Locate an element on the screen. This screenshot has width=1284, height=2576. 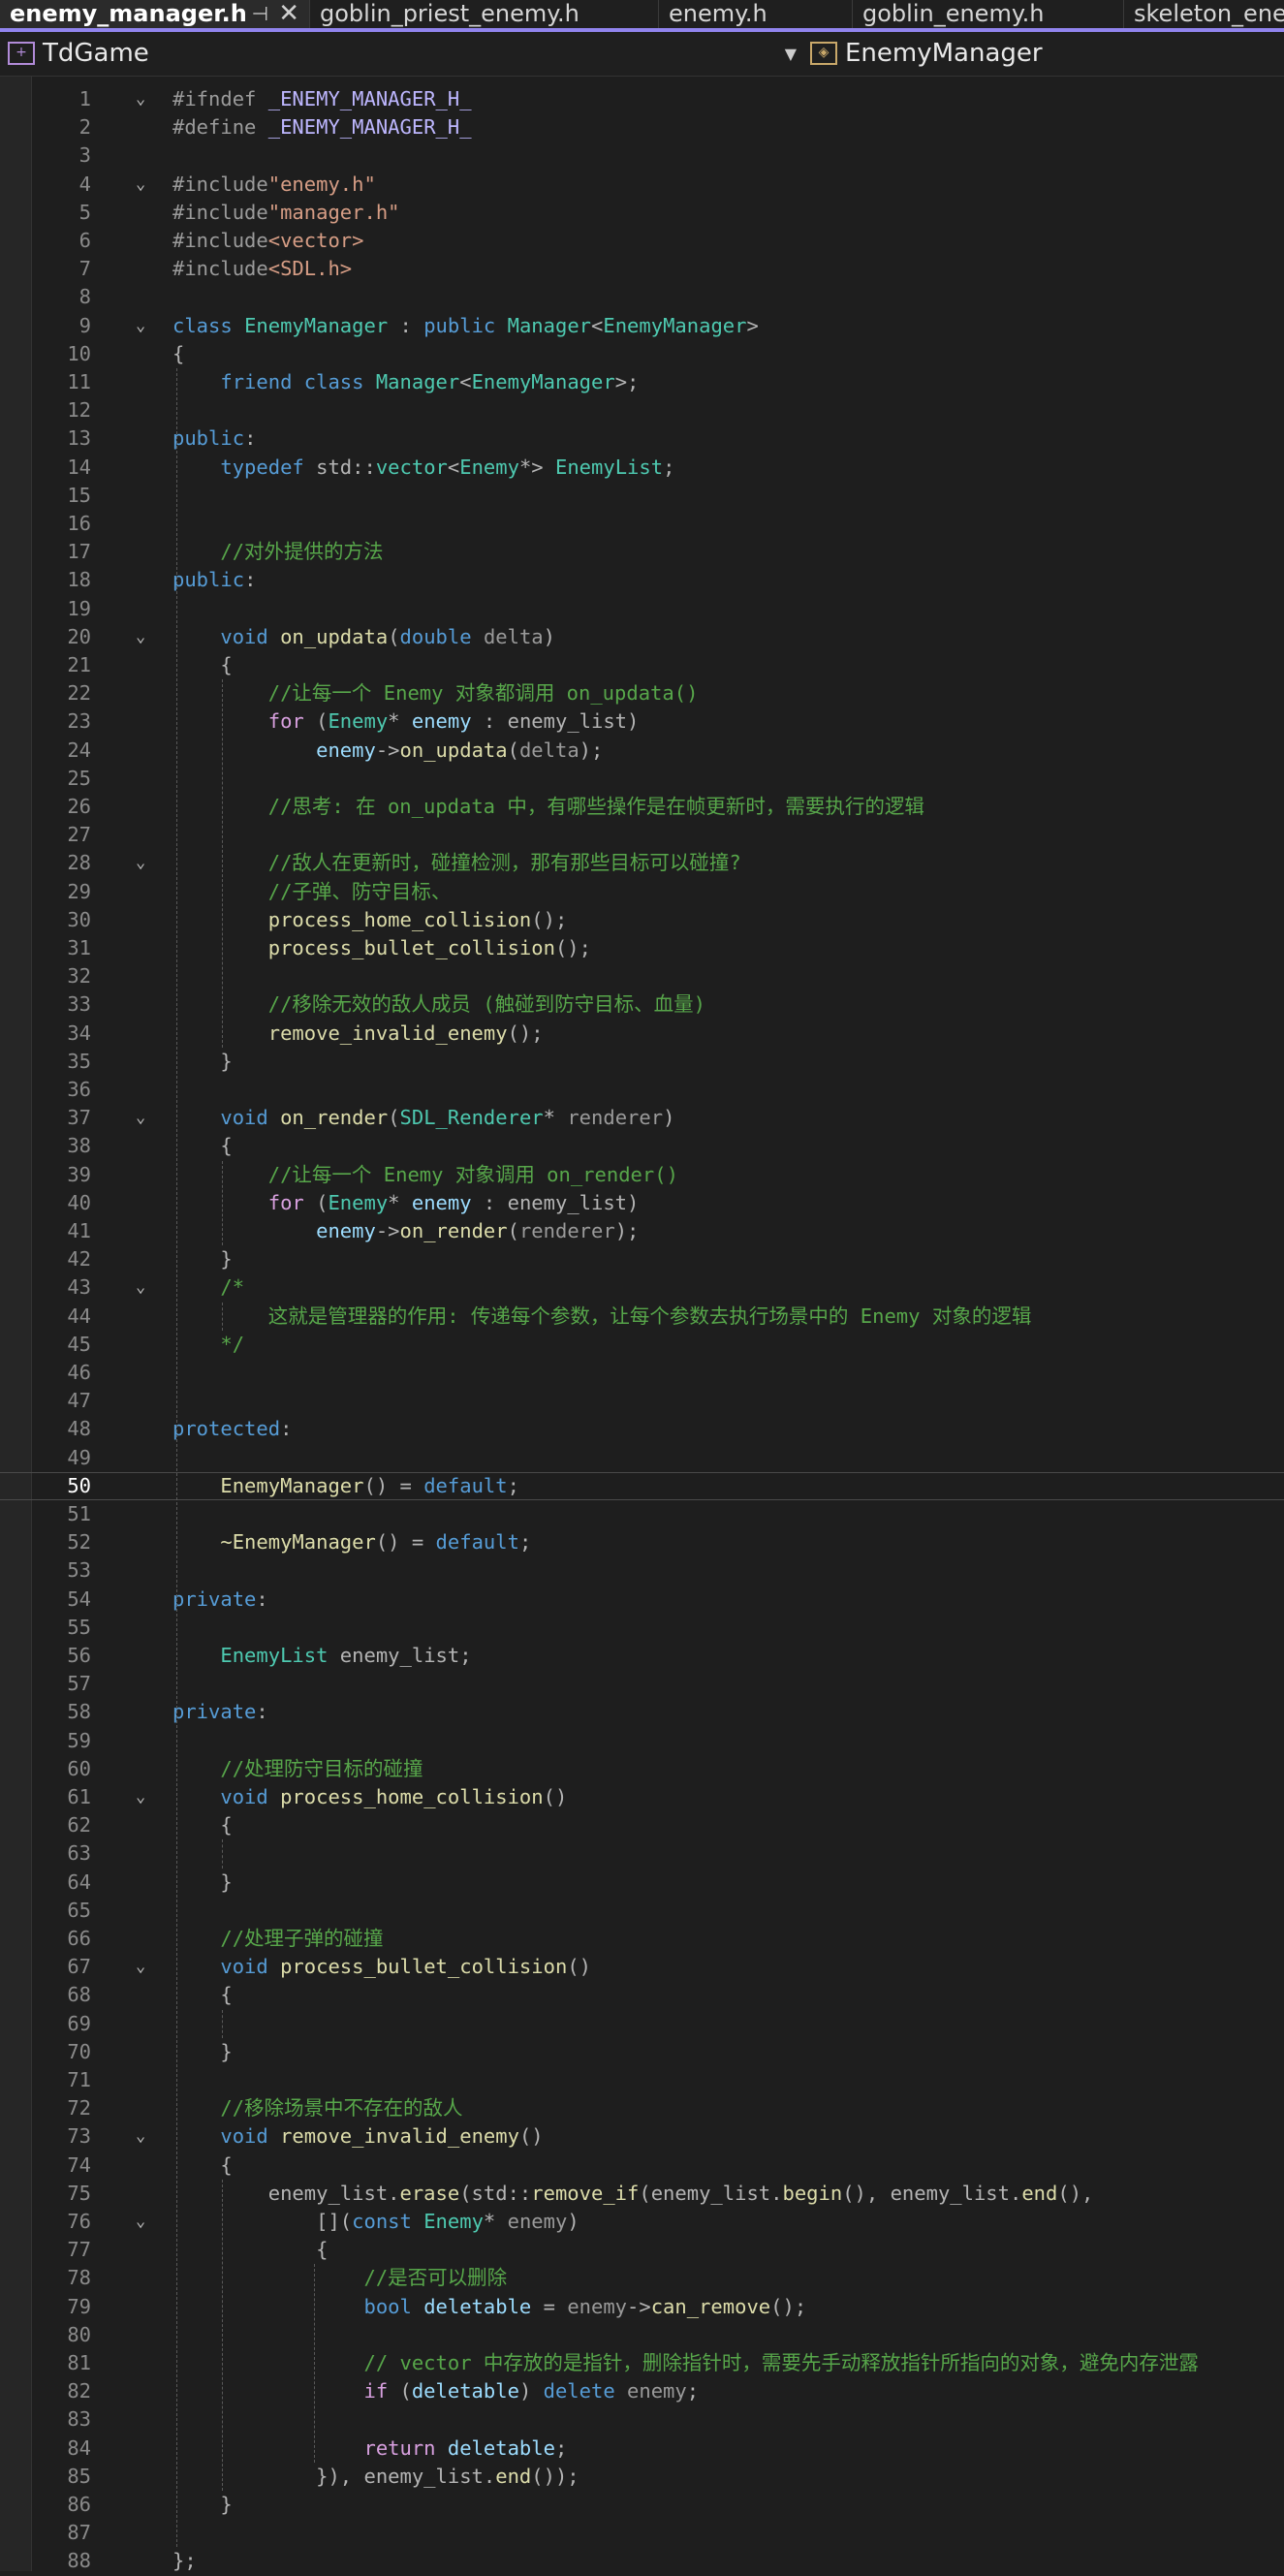
code-line: 40 for (Enemy* enemy : enemy_list) is located at coordinates (642, 1203).